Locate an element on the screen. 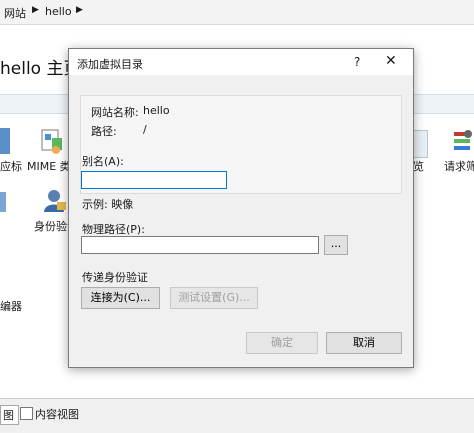 This screenshot has width=474, height=433. mime-types-icon is located at coordinates (53, 142).